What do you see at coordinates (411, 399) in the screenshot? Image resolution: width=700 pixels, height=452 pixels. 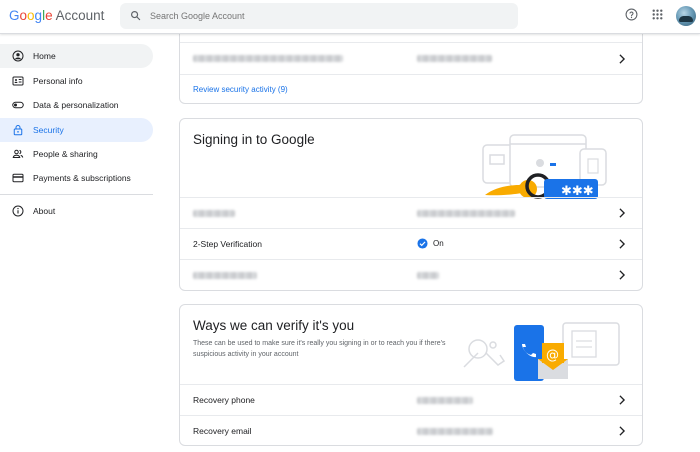 I see `recovery-phone-row: Recovery phone` at bounding box center [411, 399].